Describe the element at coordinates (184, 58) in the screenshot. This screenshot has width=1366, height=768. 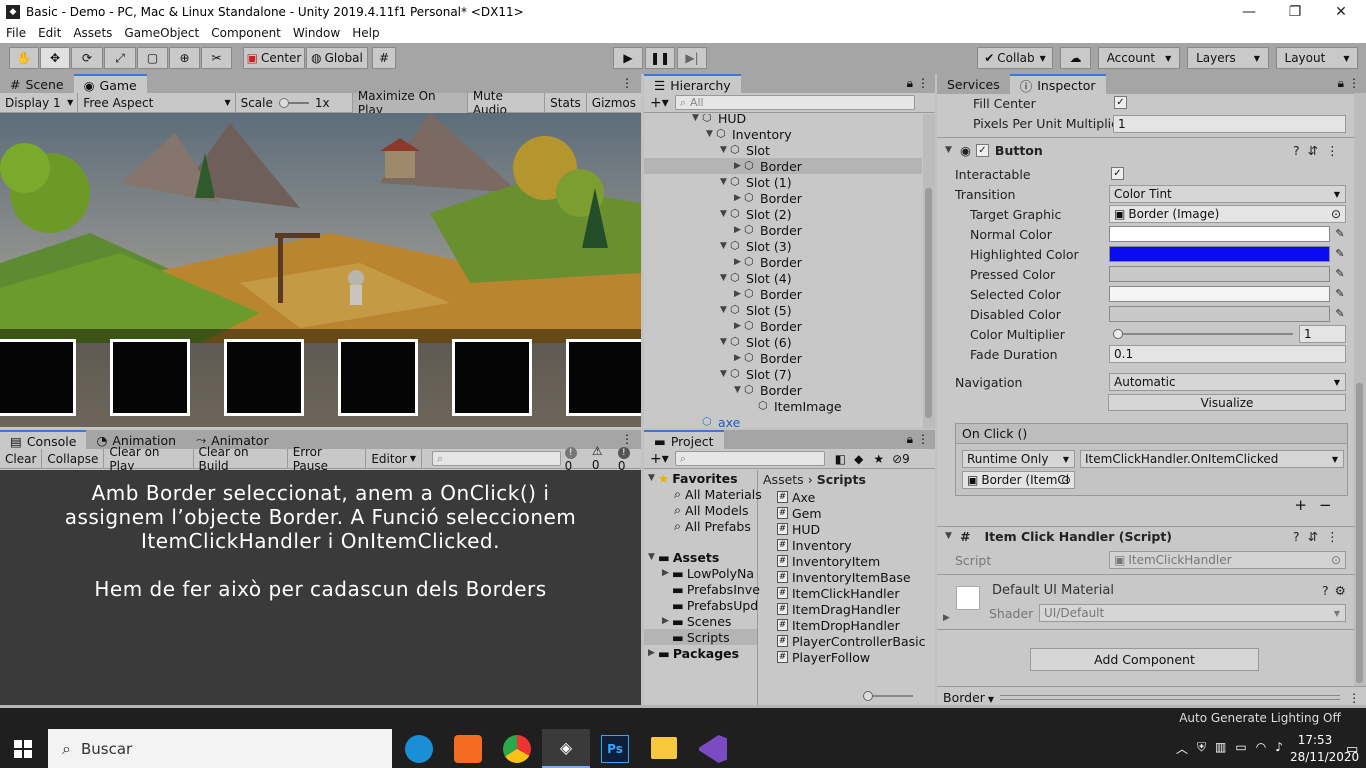
I see `transform-tool-icon: ⊕` at that location.